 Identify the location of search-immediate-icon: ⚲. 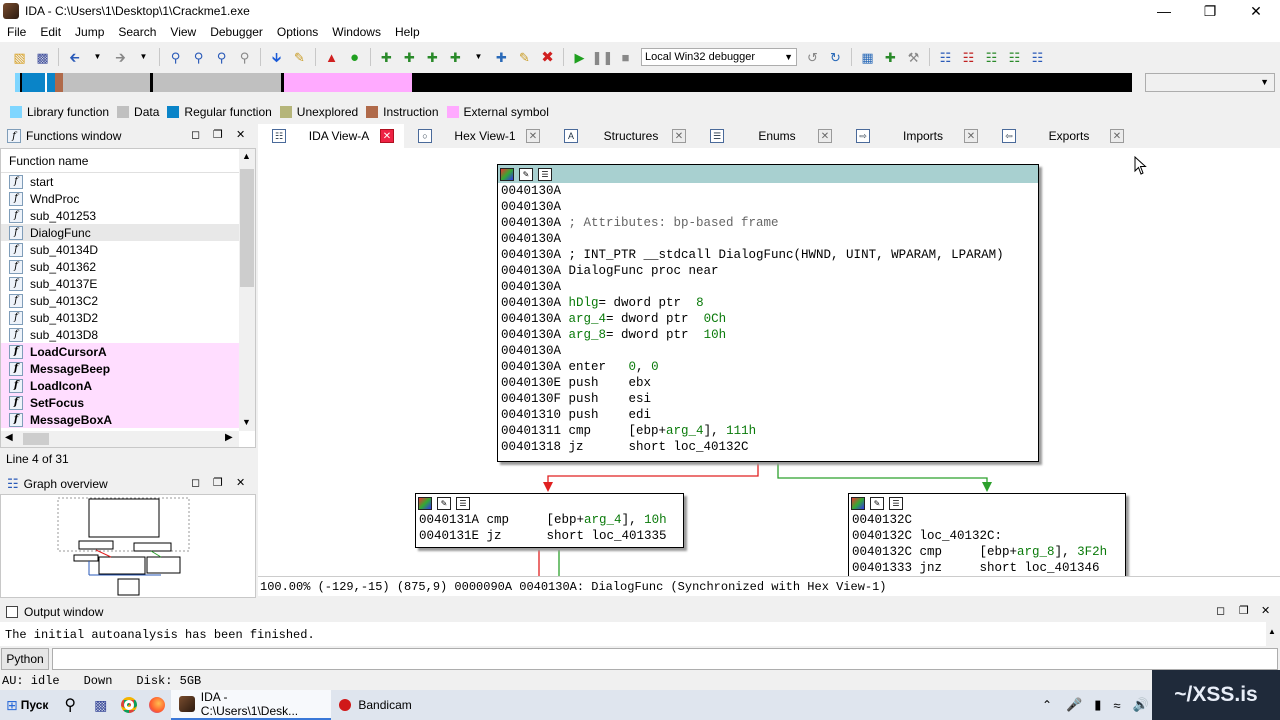
(222, 57).